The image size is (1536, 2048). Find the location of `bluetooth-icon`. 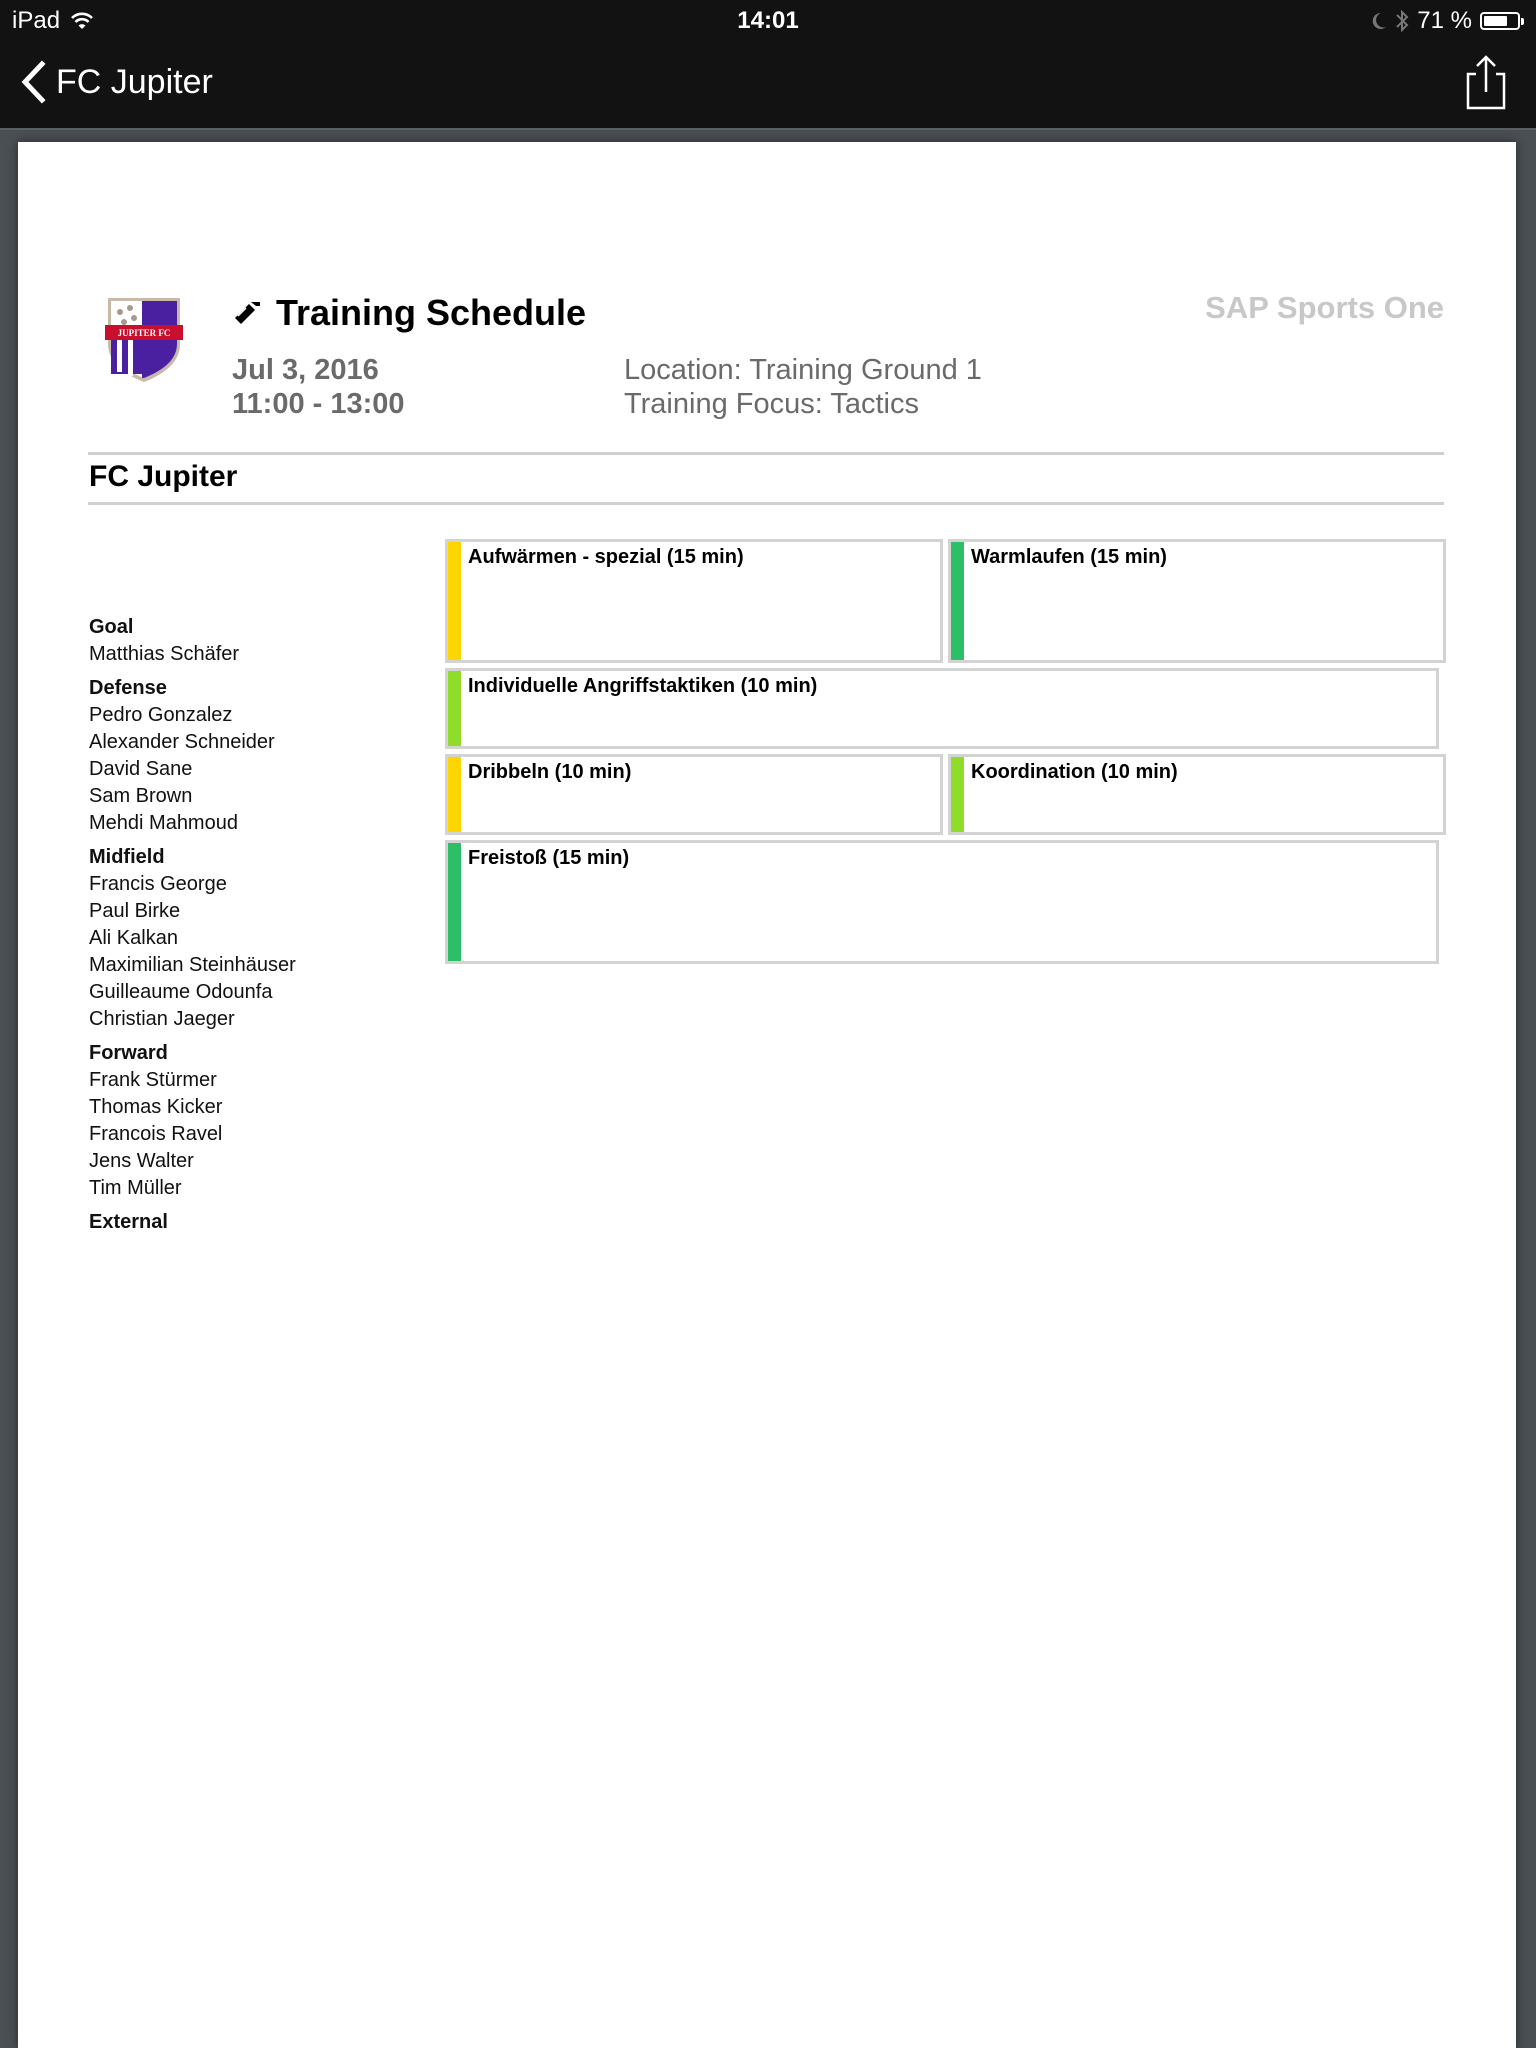

bluetooth-icon is located at coordinates (1402, 21).